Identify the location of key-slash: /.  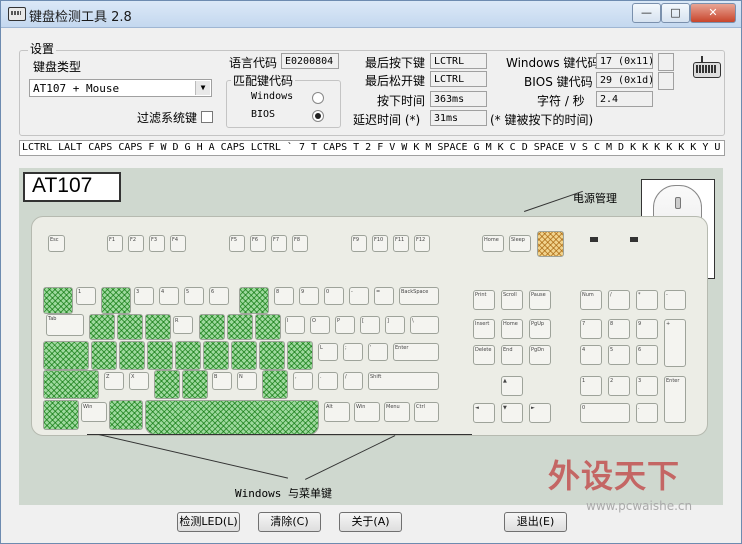
(353, 381).